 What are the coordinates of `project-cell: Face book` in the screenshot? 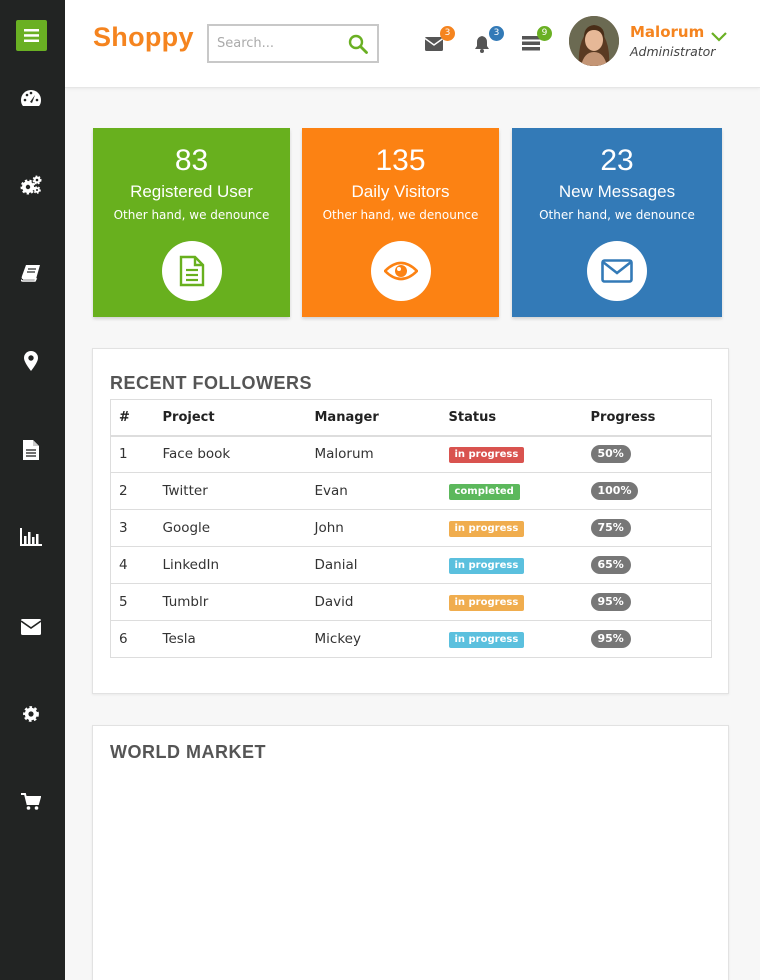 It's located at (230, 454).